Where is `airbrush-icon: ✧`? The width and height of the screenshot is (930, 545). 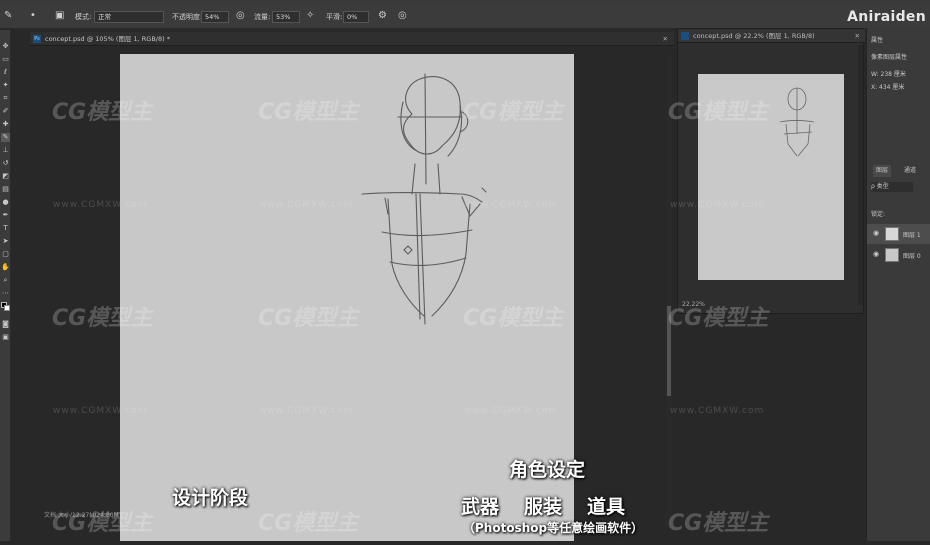 airbrush-icon: ✧ is located at coordinates (310, 15).